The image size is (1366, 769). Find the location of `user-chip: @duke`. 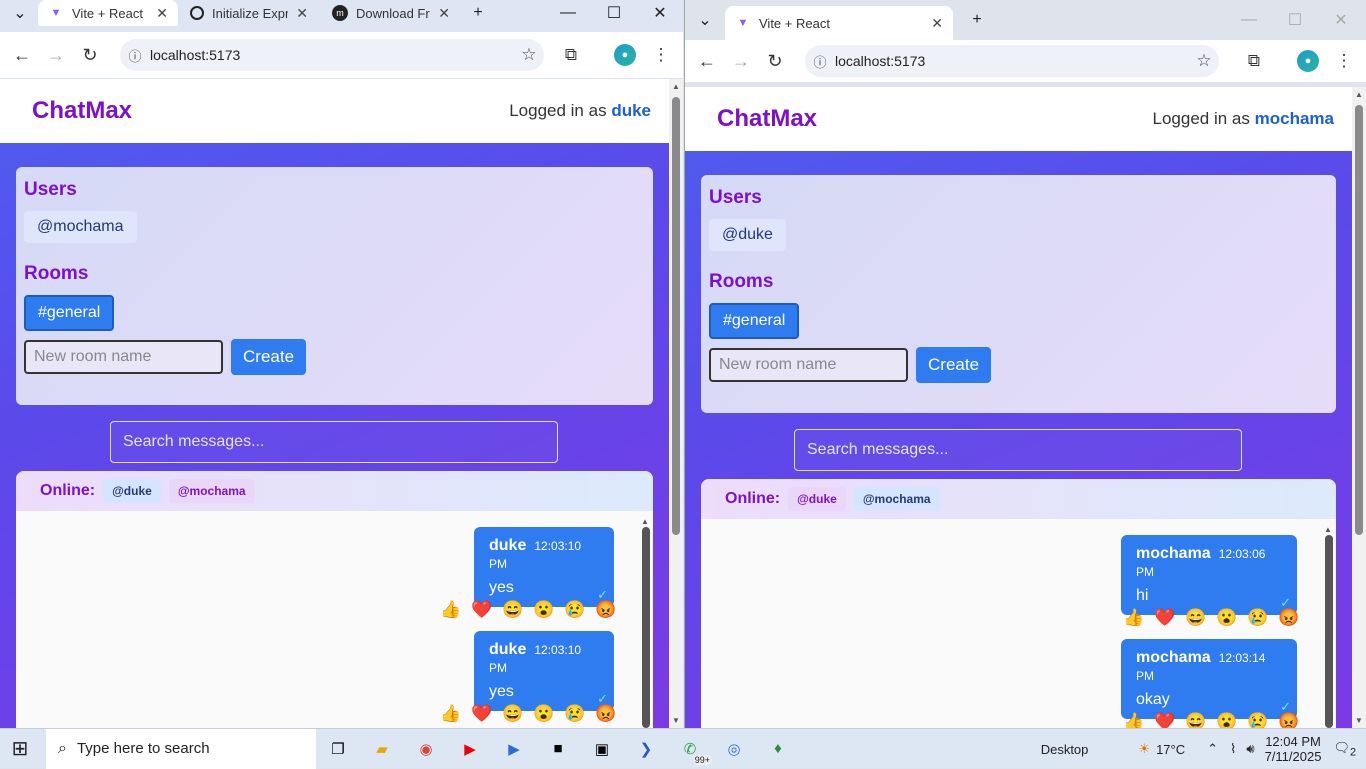

user-chip: @duke is located at coordinates (747, 235).